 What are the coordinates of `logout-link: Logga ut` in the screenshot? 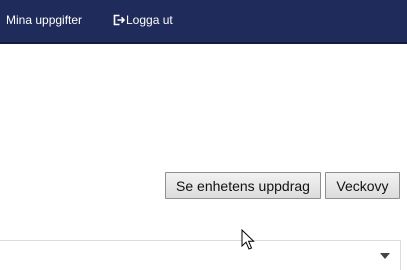 It's located at (143, 20).